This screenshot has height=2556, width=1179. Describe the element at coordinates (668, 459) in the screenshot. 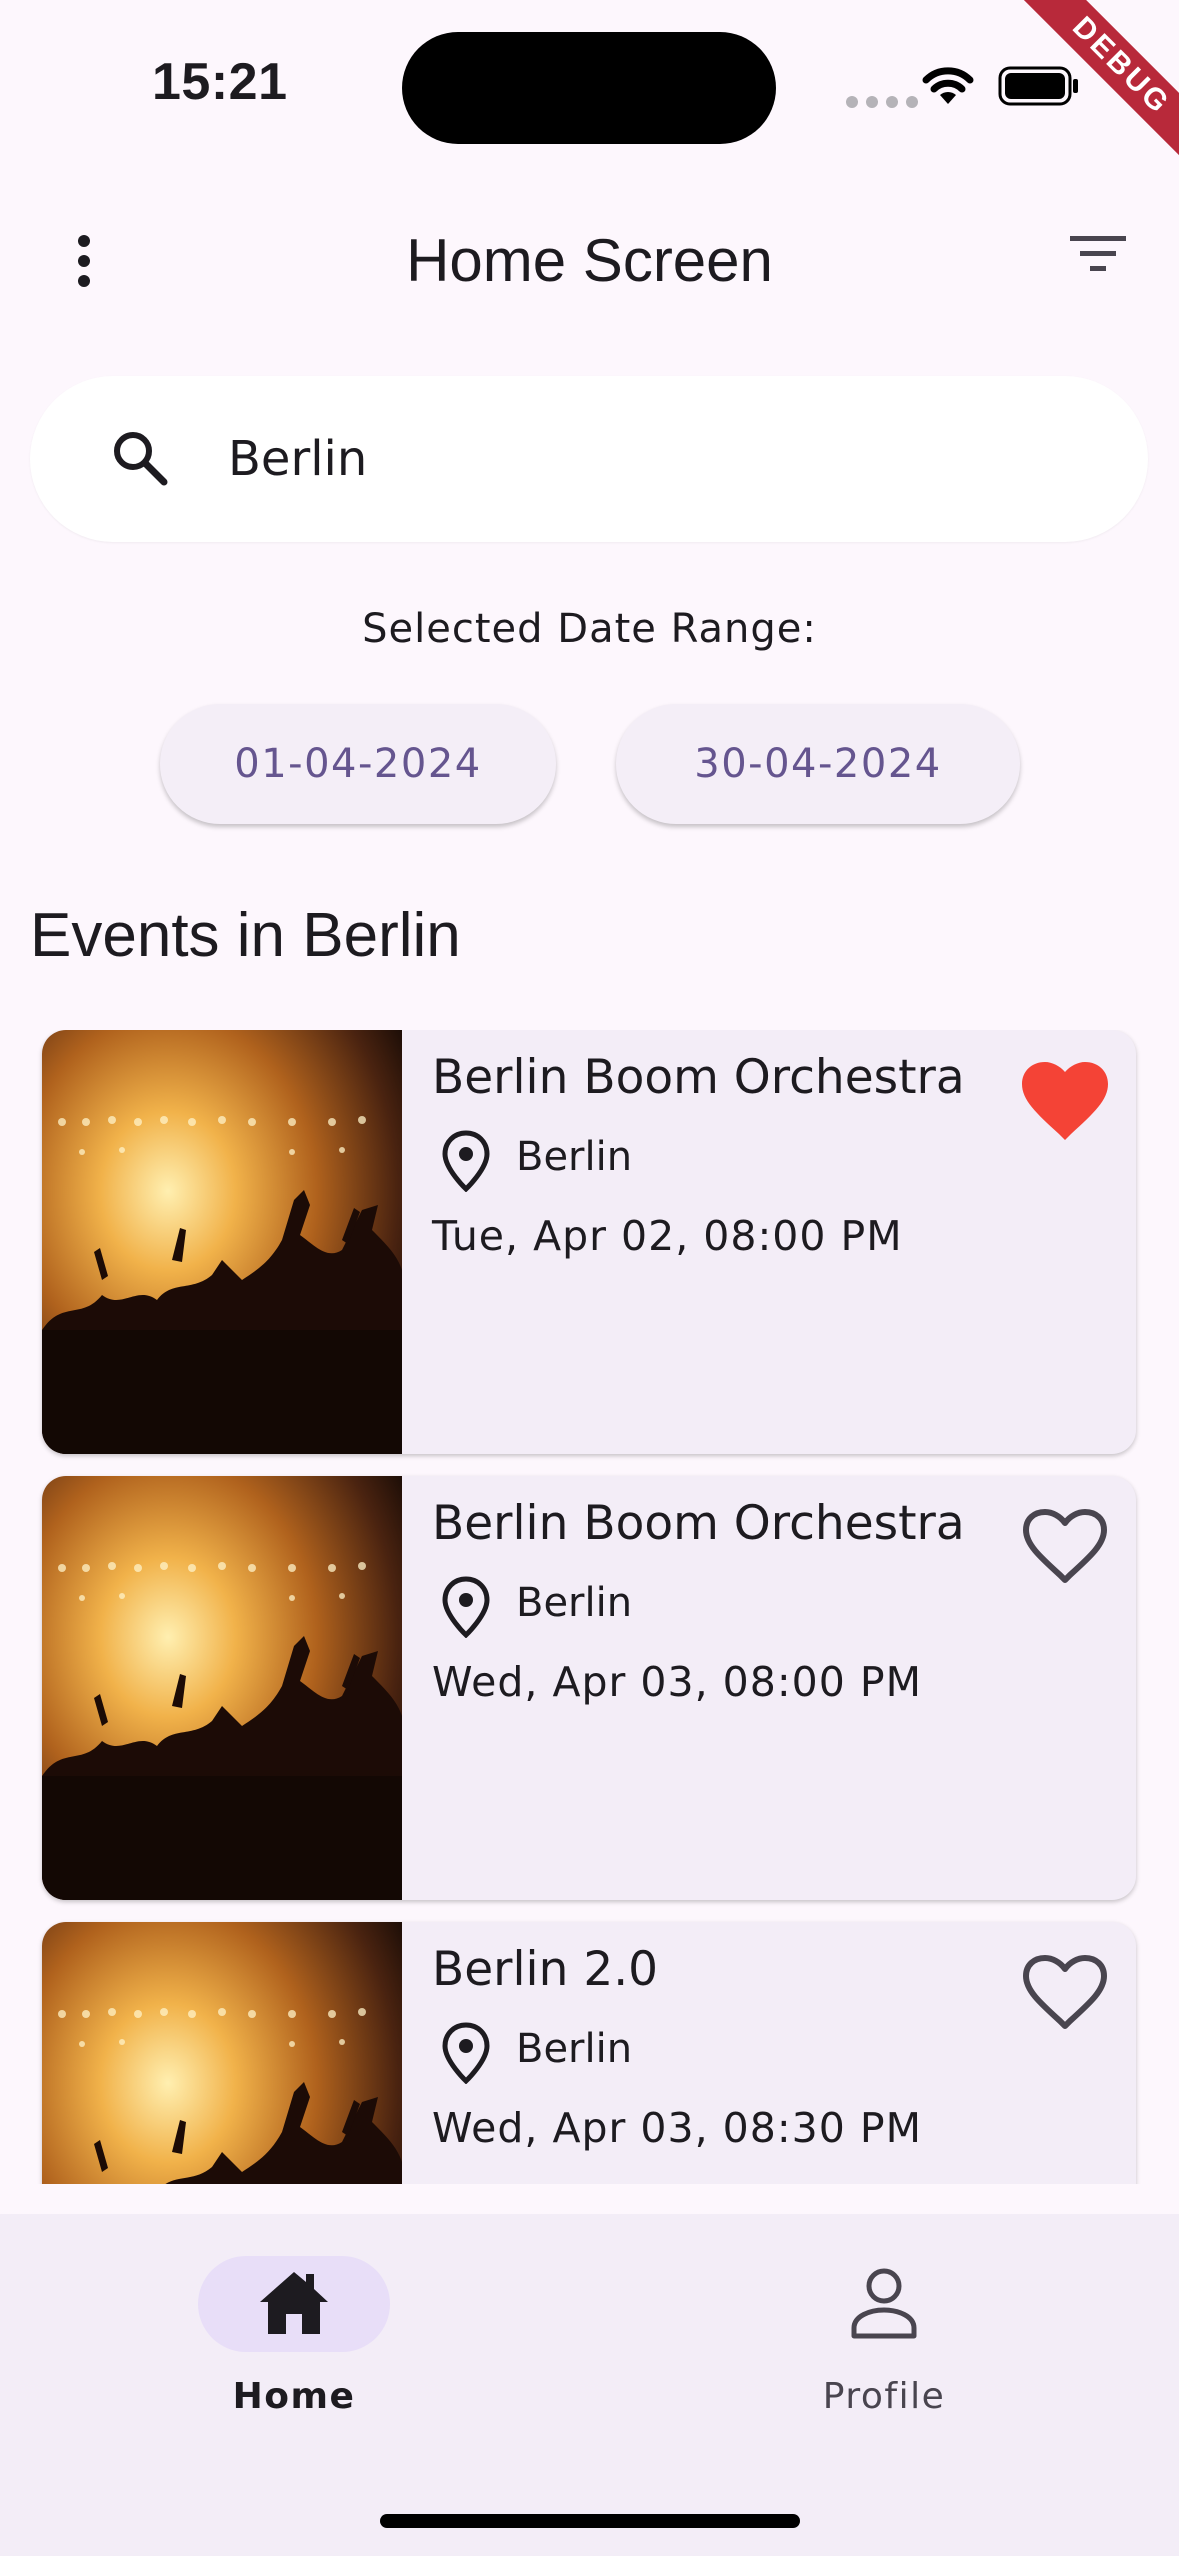

I see `search-input` at that location.